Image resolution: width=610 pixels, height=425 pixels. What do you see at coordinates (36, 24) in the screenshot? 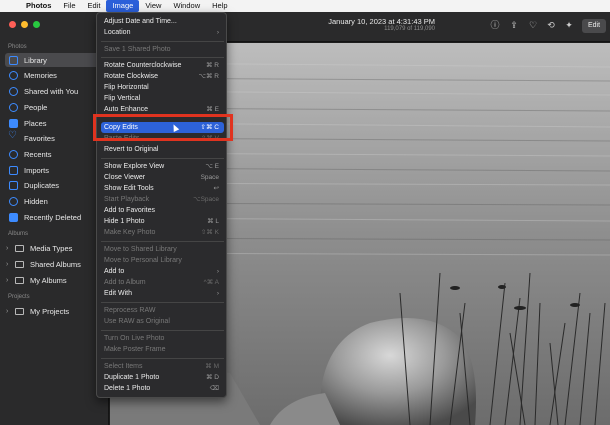
I see `zoom-window-button` at bounding box center [36, 24].